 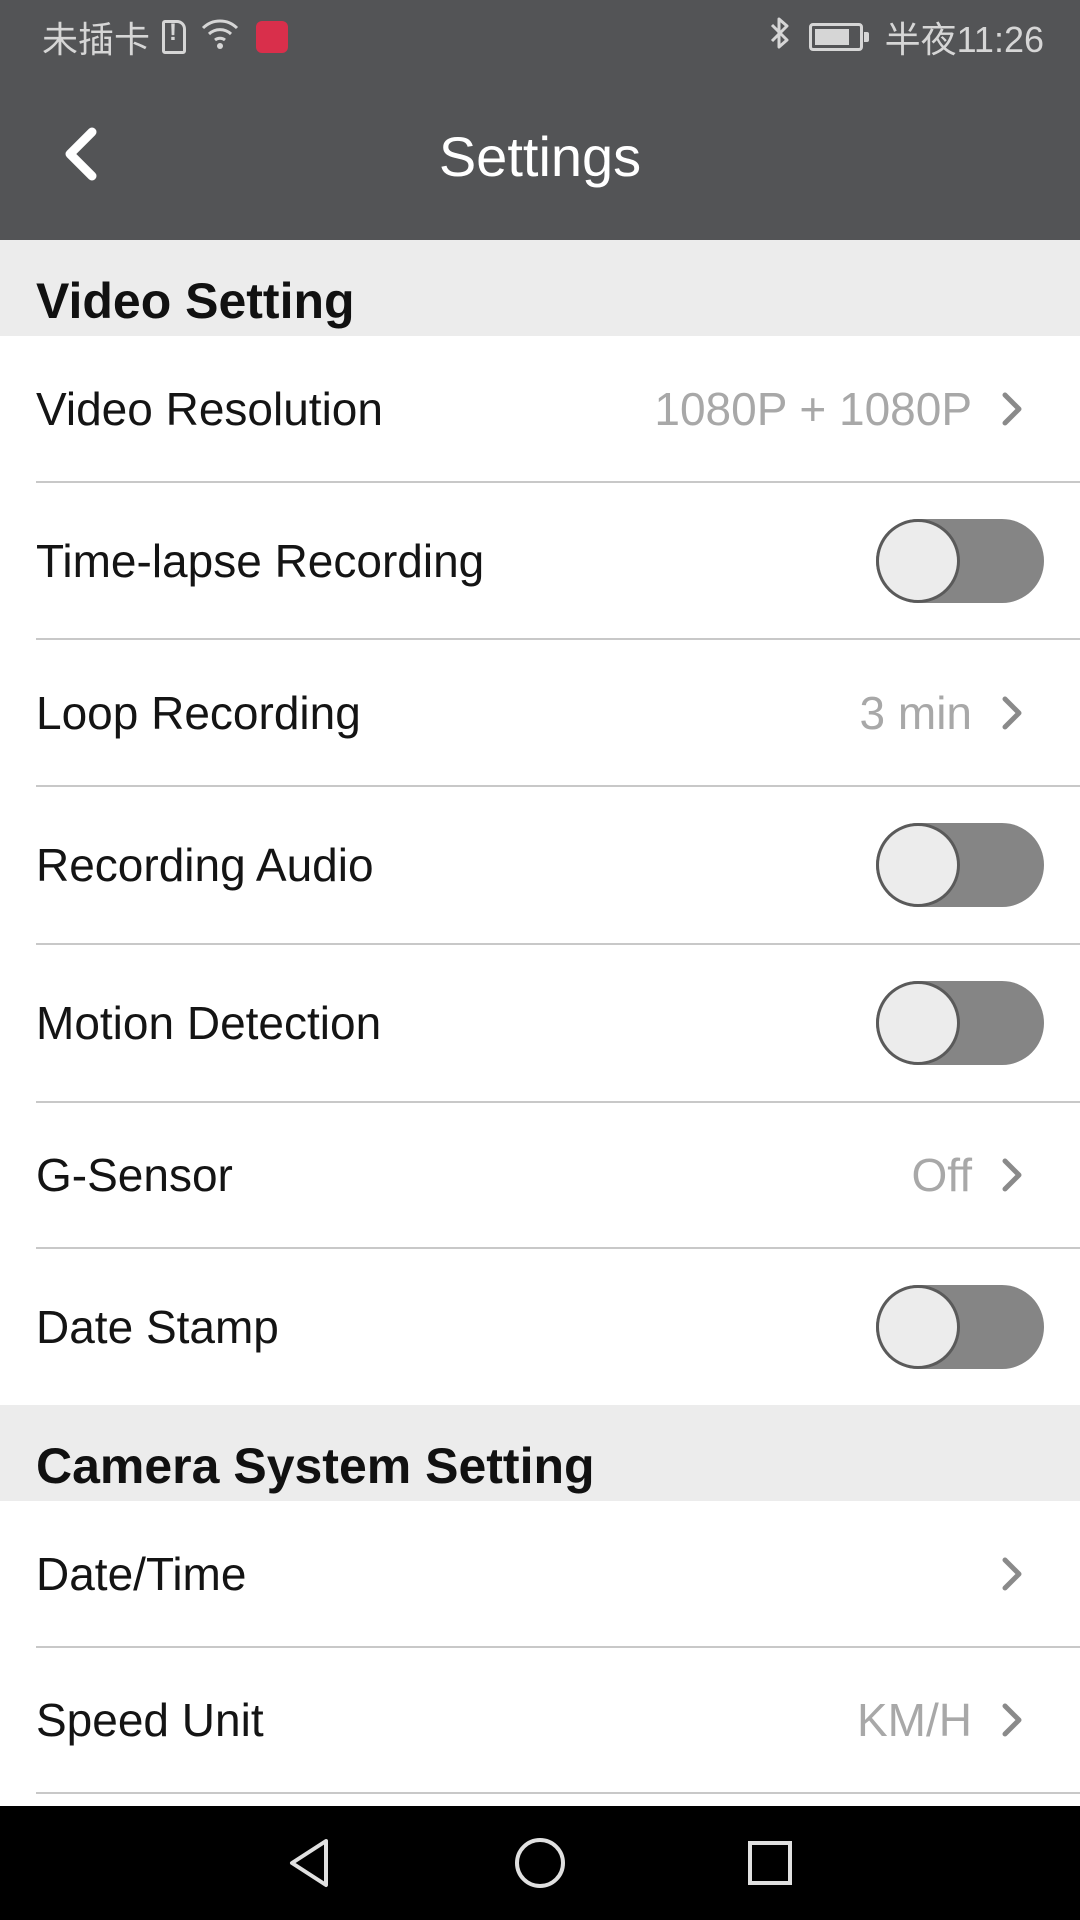 What do you see at coordinates (540, 288) in the screenshot?
I see `section-header-video: Video Setting` at bounding box center [540, 288].